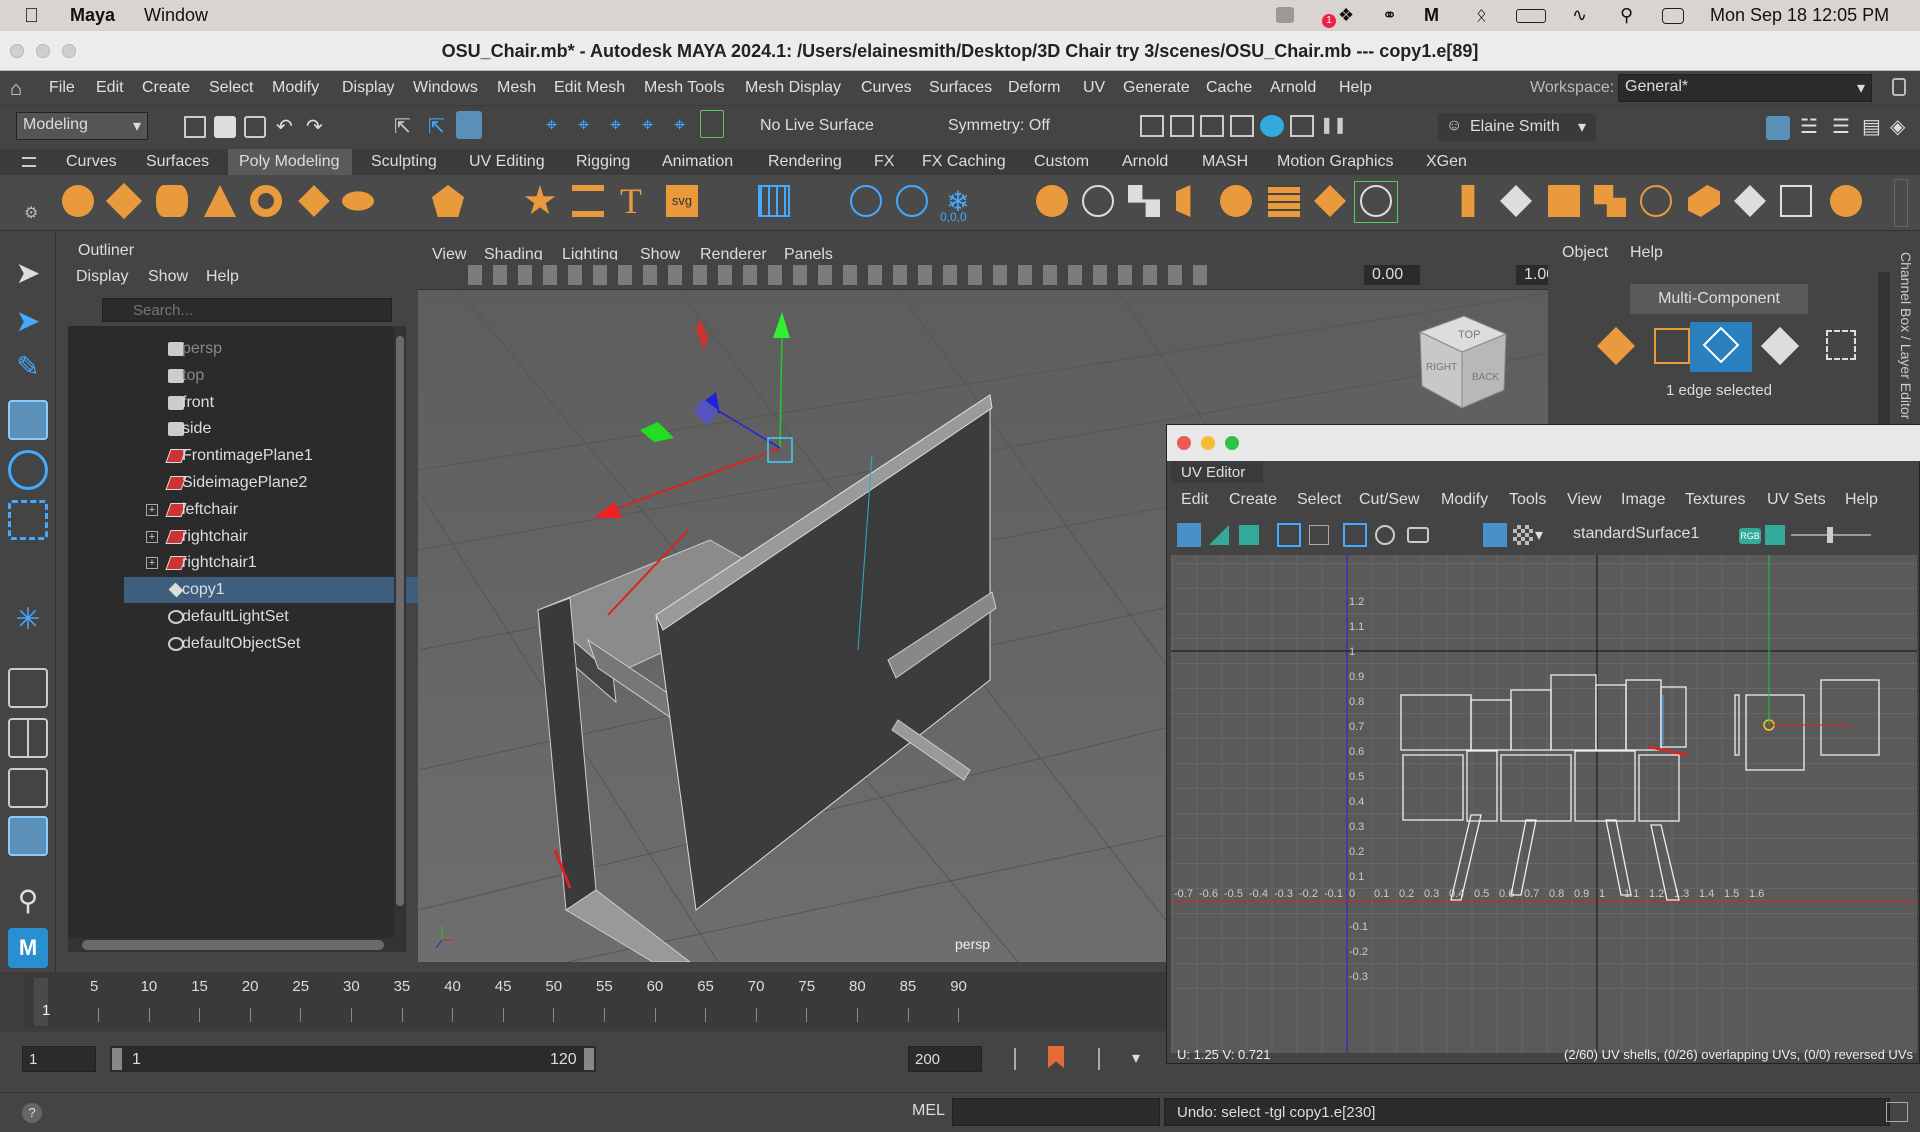 This screenshot has height=1132, width=1920. Describe the element at coordinates (225, 127) in the screenshot. I see `open-scene-icon` at that location.